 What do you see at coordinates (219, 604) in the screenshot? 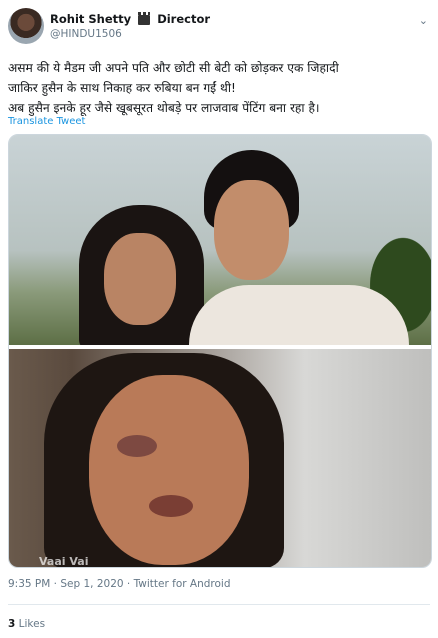
I see `divider` at bounding box center [219, 604].